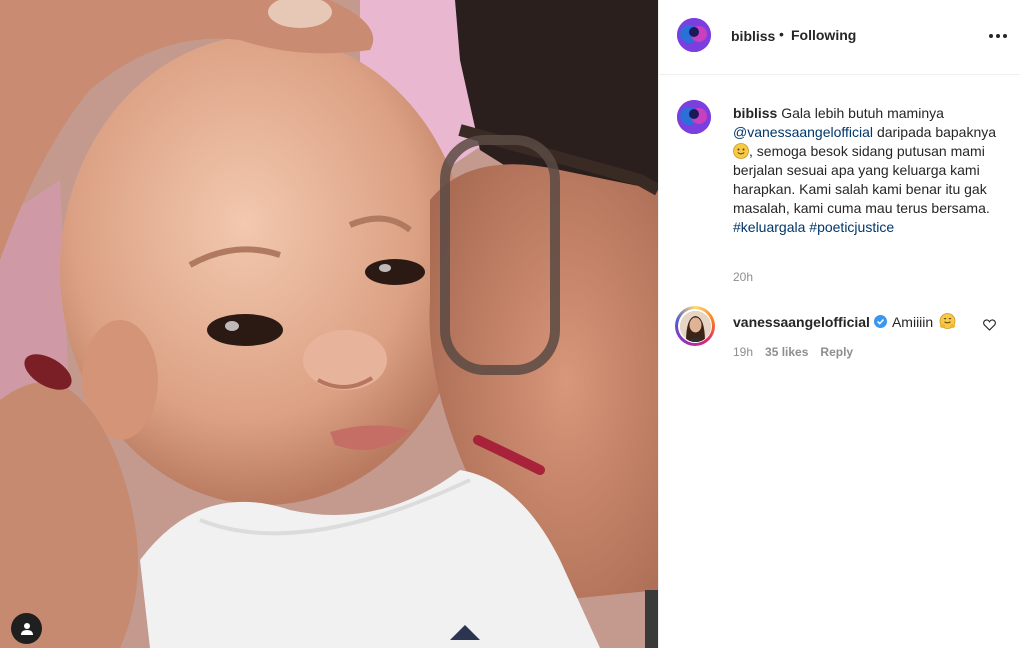  I want to click on comment-line: vanessaangelofficial Amiiiin, so click(844, 321).